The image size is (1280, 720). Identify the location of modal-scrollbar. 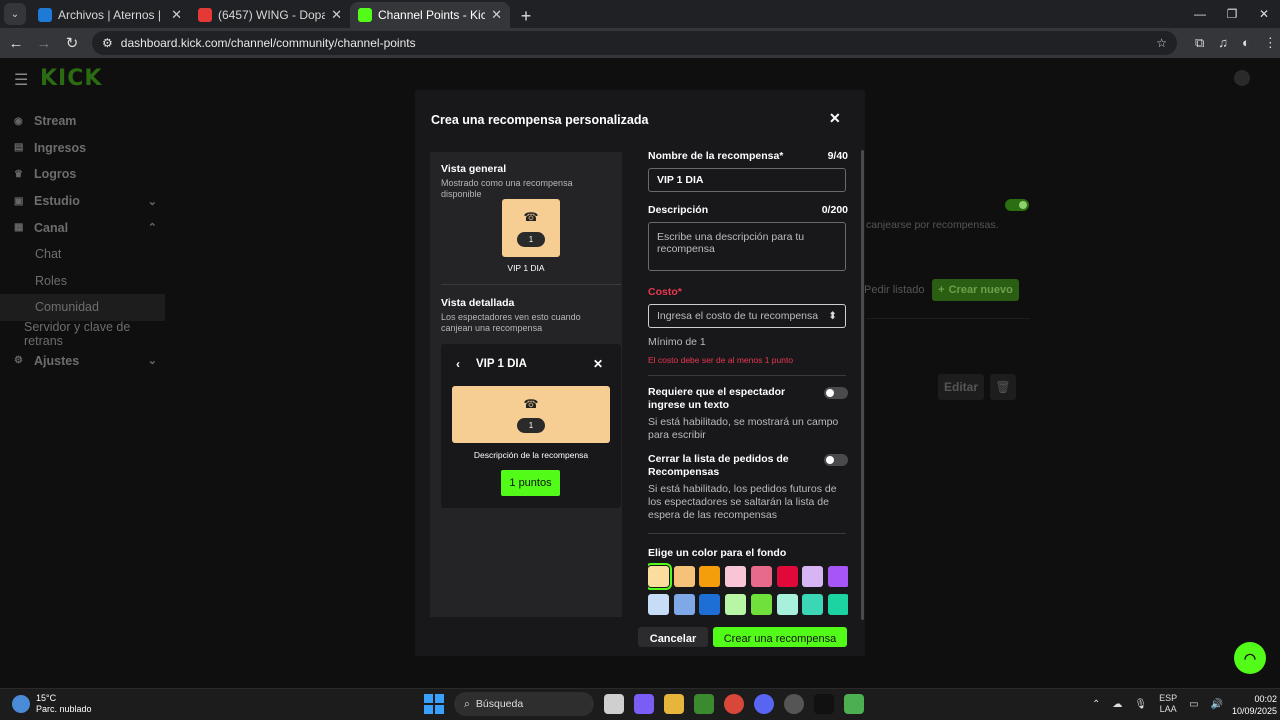
(862, 385).